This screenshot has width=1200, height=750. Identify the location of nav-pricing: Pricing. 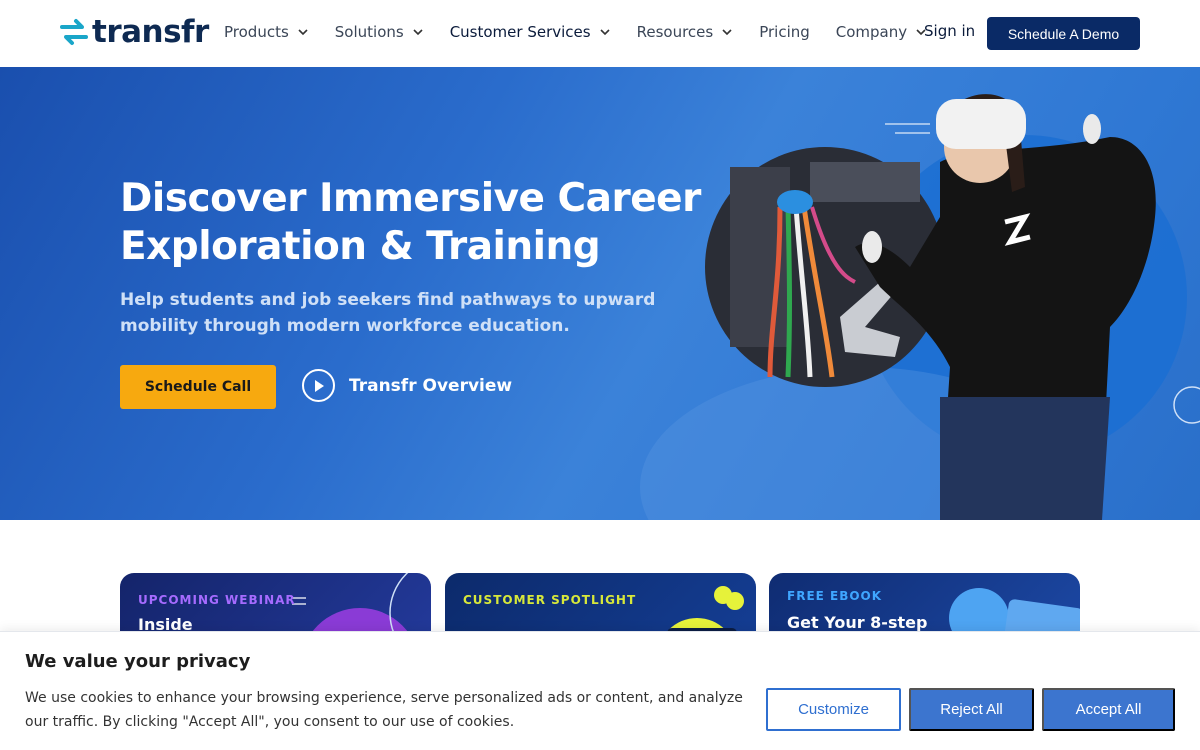
(784, 32).